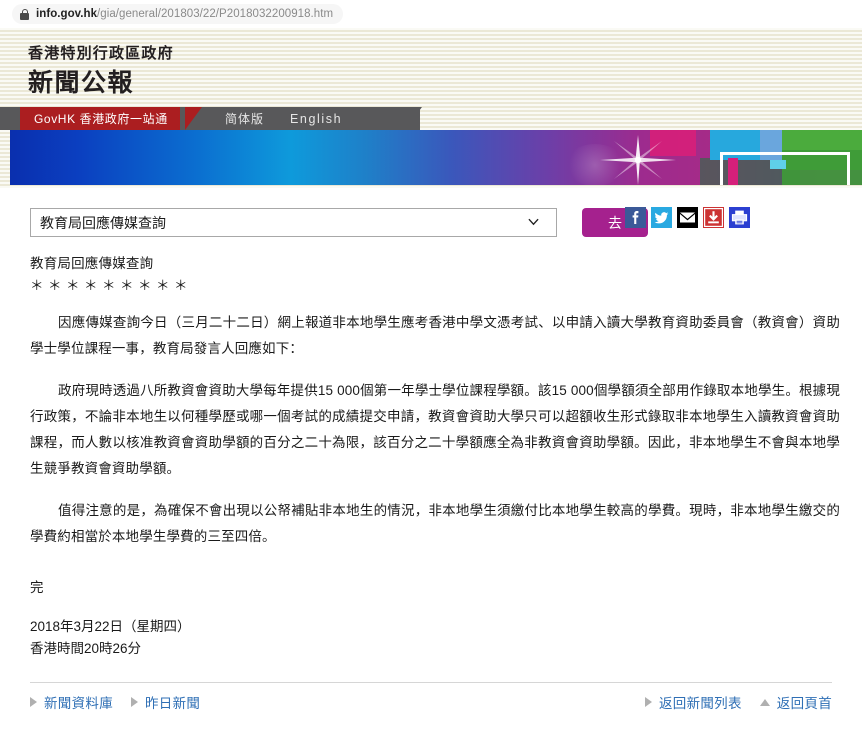  What do you see at coordinates (431, 682) in the screenshot?
I see `footer-divider` at bounding box center [431, 682].